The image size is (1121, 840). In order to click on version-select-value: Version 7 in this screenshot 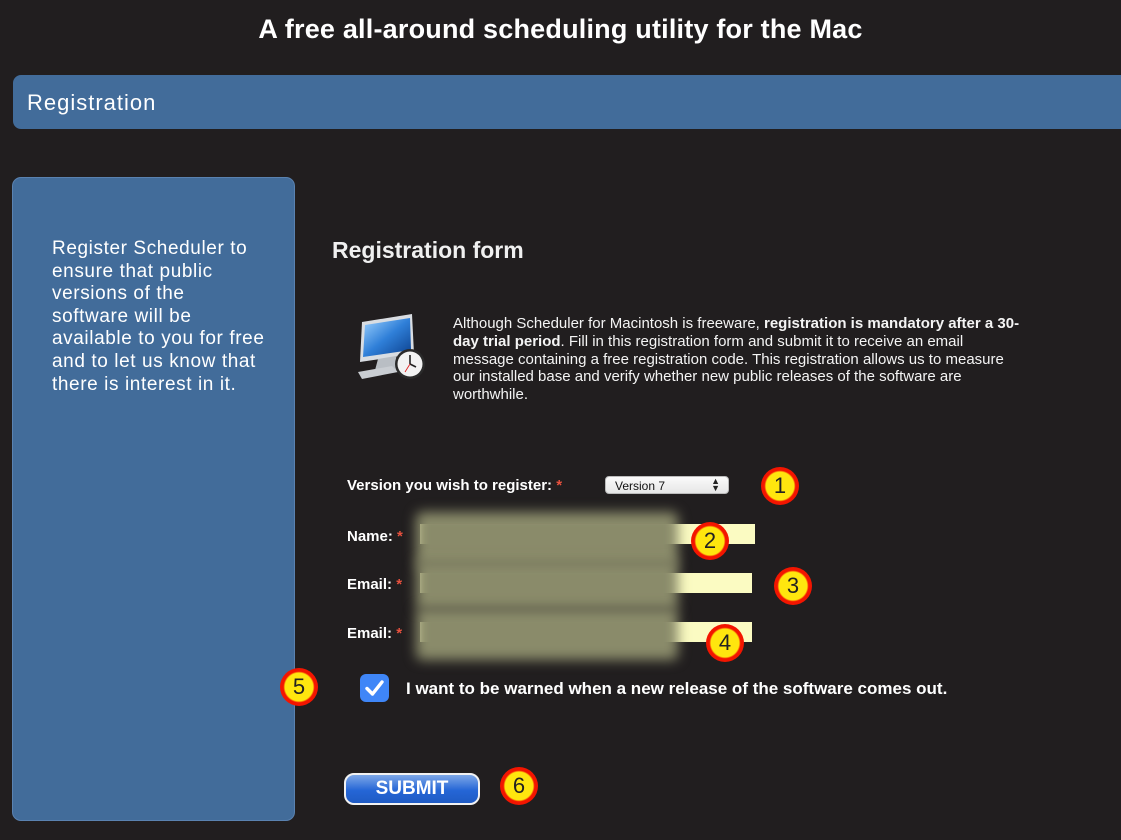, I will do `click(640, 486)`.